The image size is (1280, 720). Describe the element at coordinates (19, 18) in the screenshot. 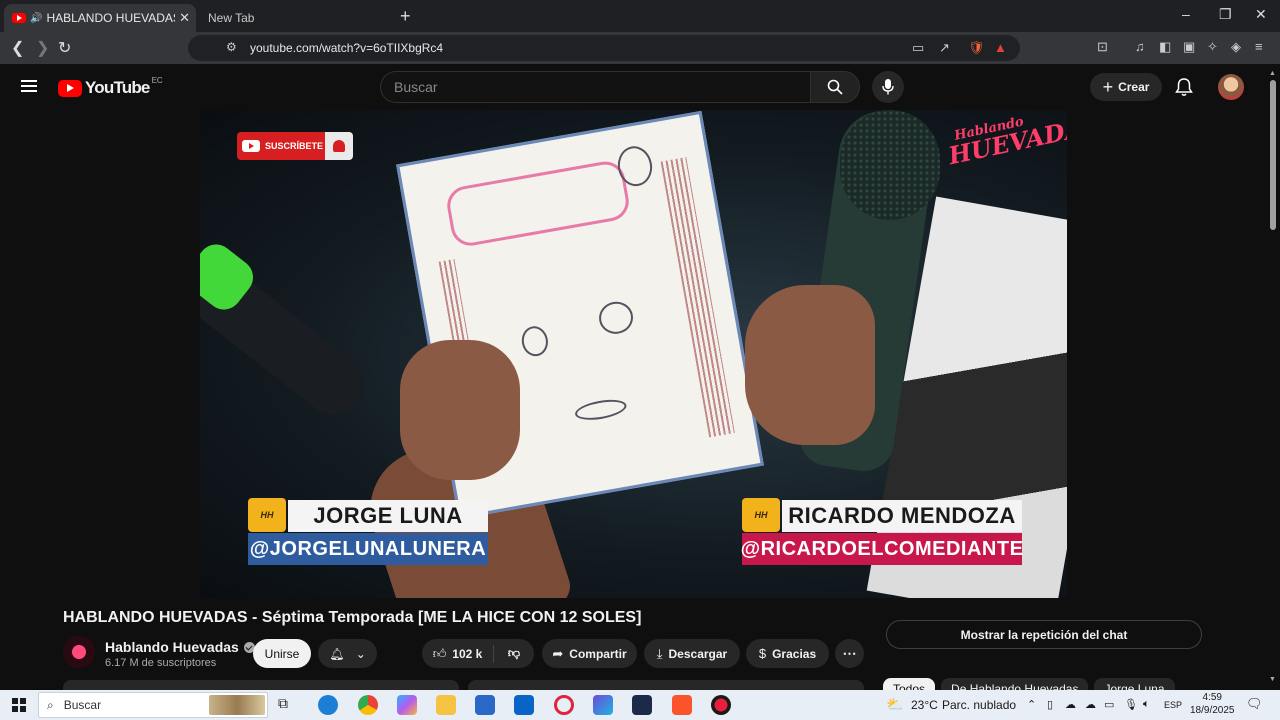

I see `youtube-favicon-icon` at that location.